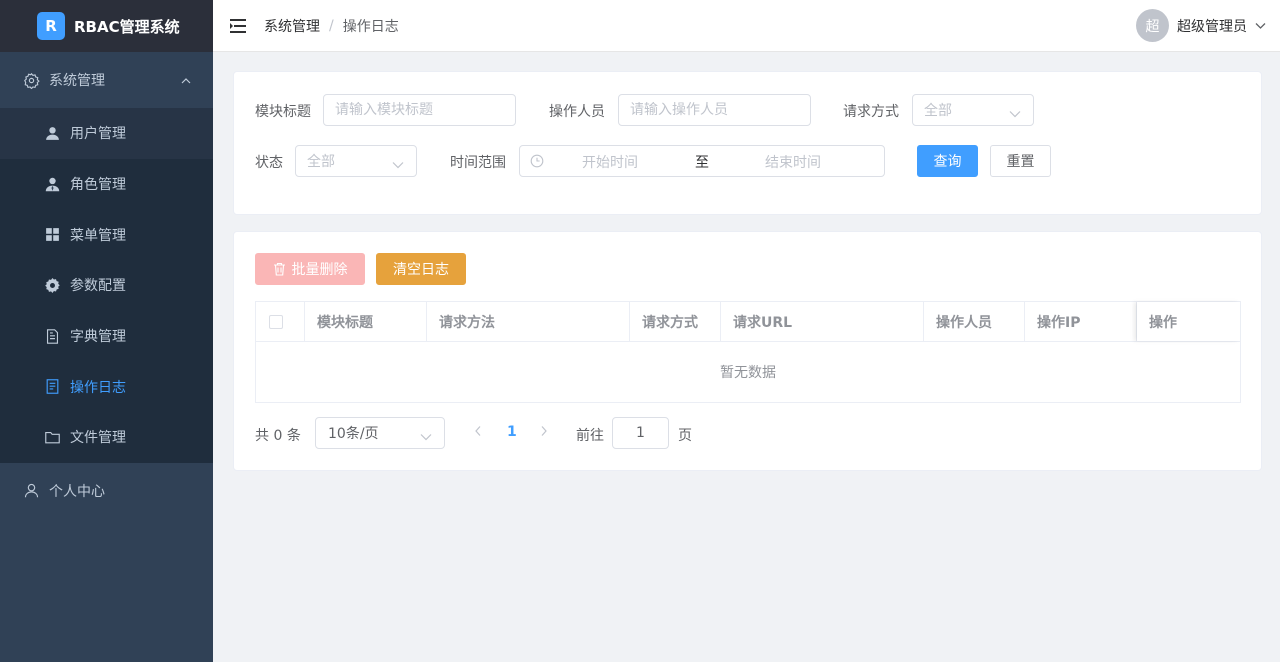 The image size is (1280, 662). I want to click on logo: R RBAC管理系统, so click(106, 26).